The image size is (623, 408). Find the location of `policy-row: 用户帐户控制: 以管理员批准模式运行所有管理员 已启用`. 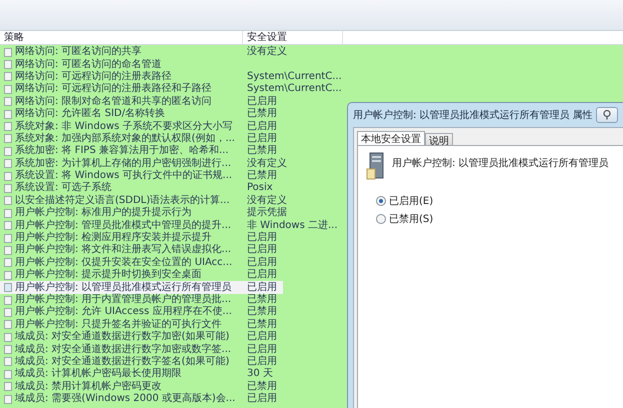

policy-row: 用户帐户控制: 以管理员批准模式运行所有管理员 已启用 is located at coordinates (141, 287).